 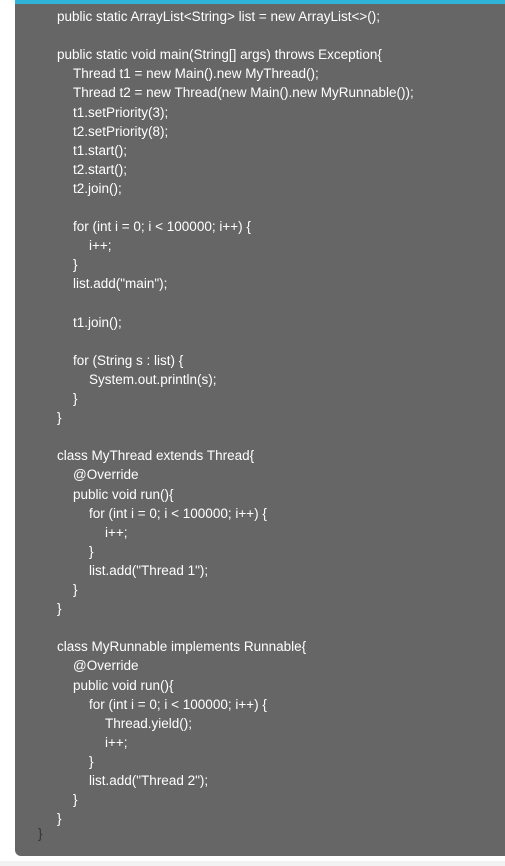 I want to click on code-line: t1.join();, so click(x=97, y=322).